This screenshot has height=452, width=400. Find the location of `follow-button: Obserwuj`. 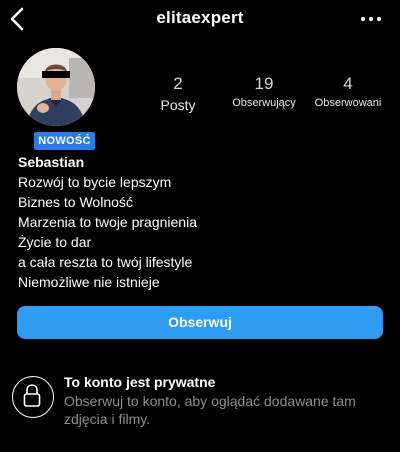

follow-button: Obserwuj is located at coordinates (200, 322).